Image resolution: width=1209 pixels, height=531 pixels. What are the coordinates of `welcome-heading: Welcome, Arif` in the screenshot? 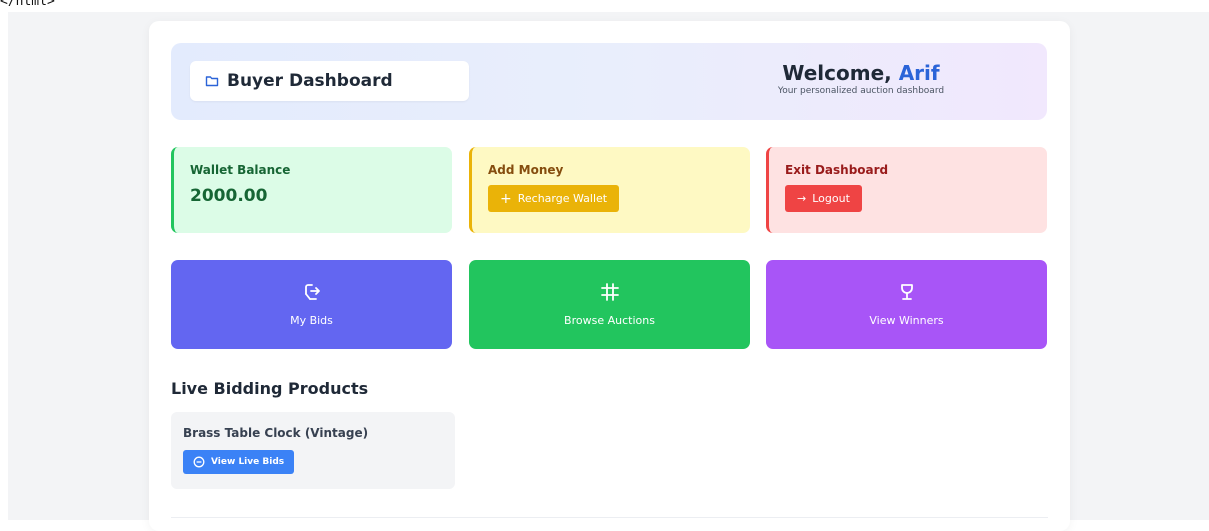 It's located at (861, 73).